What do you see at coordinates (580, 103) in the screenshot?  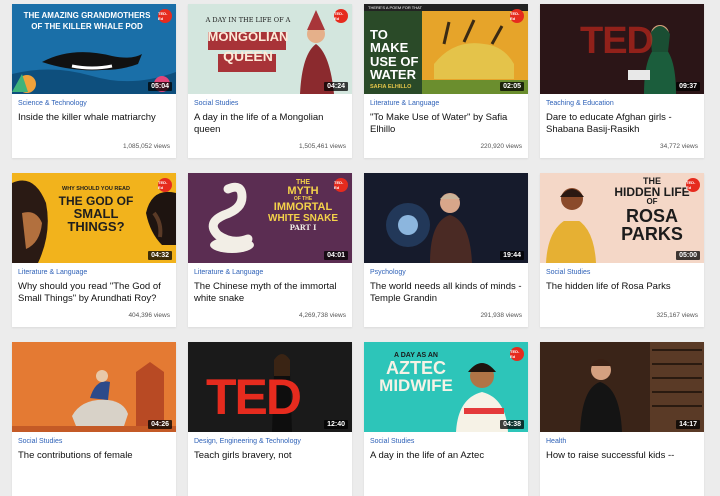 I see `category-link: Teaching & Education` at bounding box center [580, 103].